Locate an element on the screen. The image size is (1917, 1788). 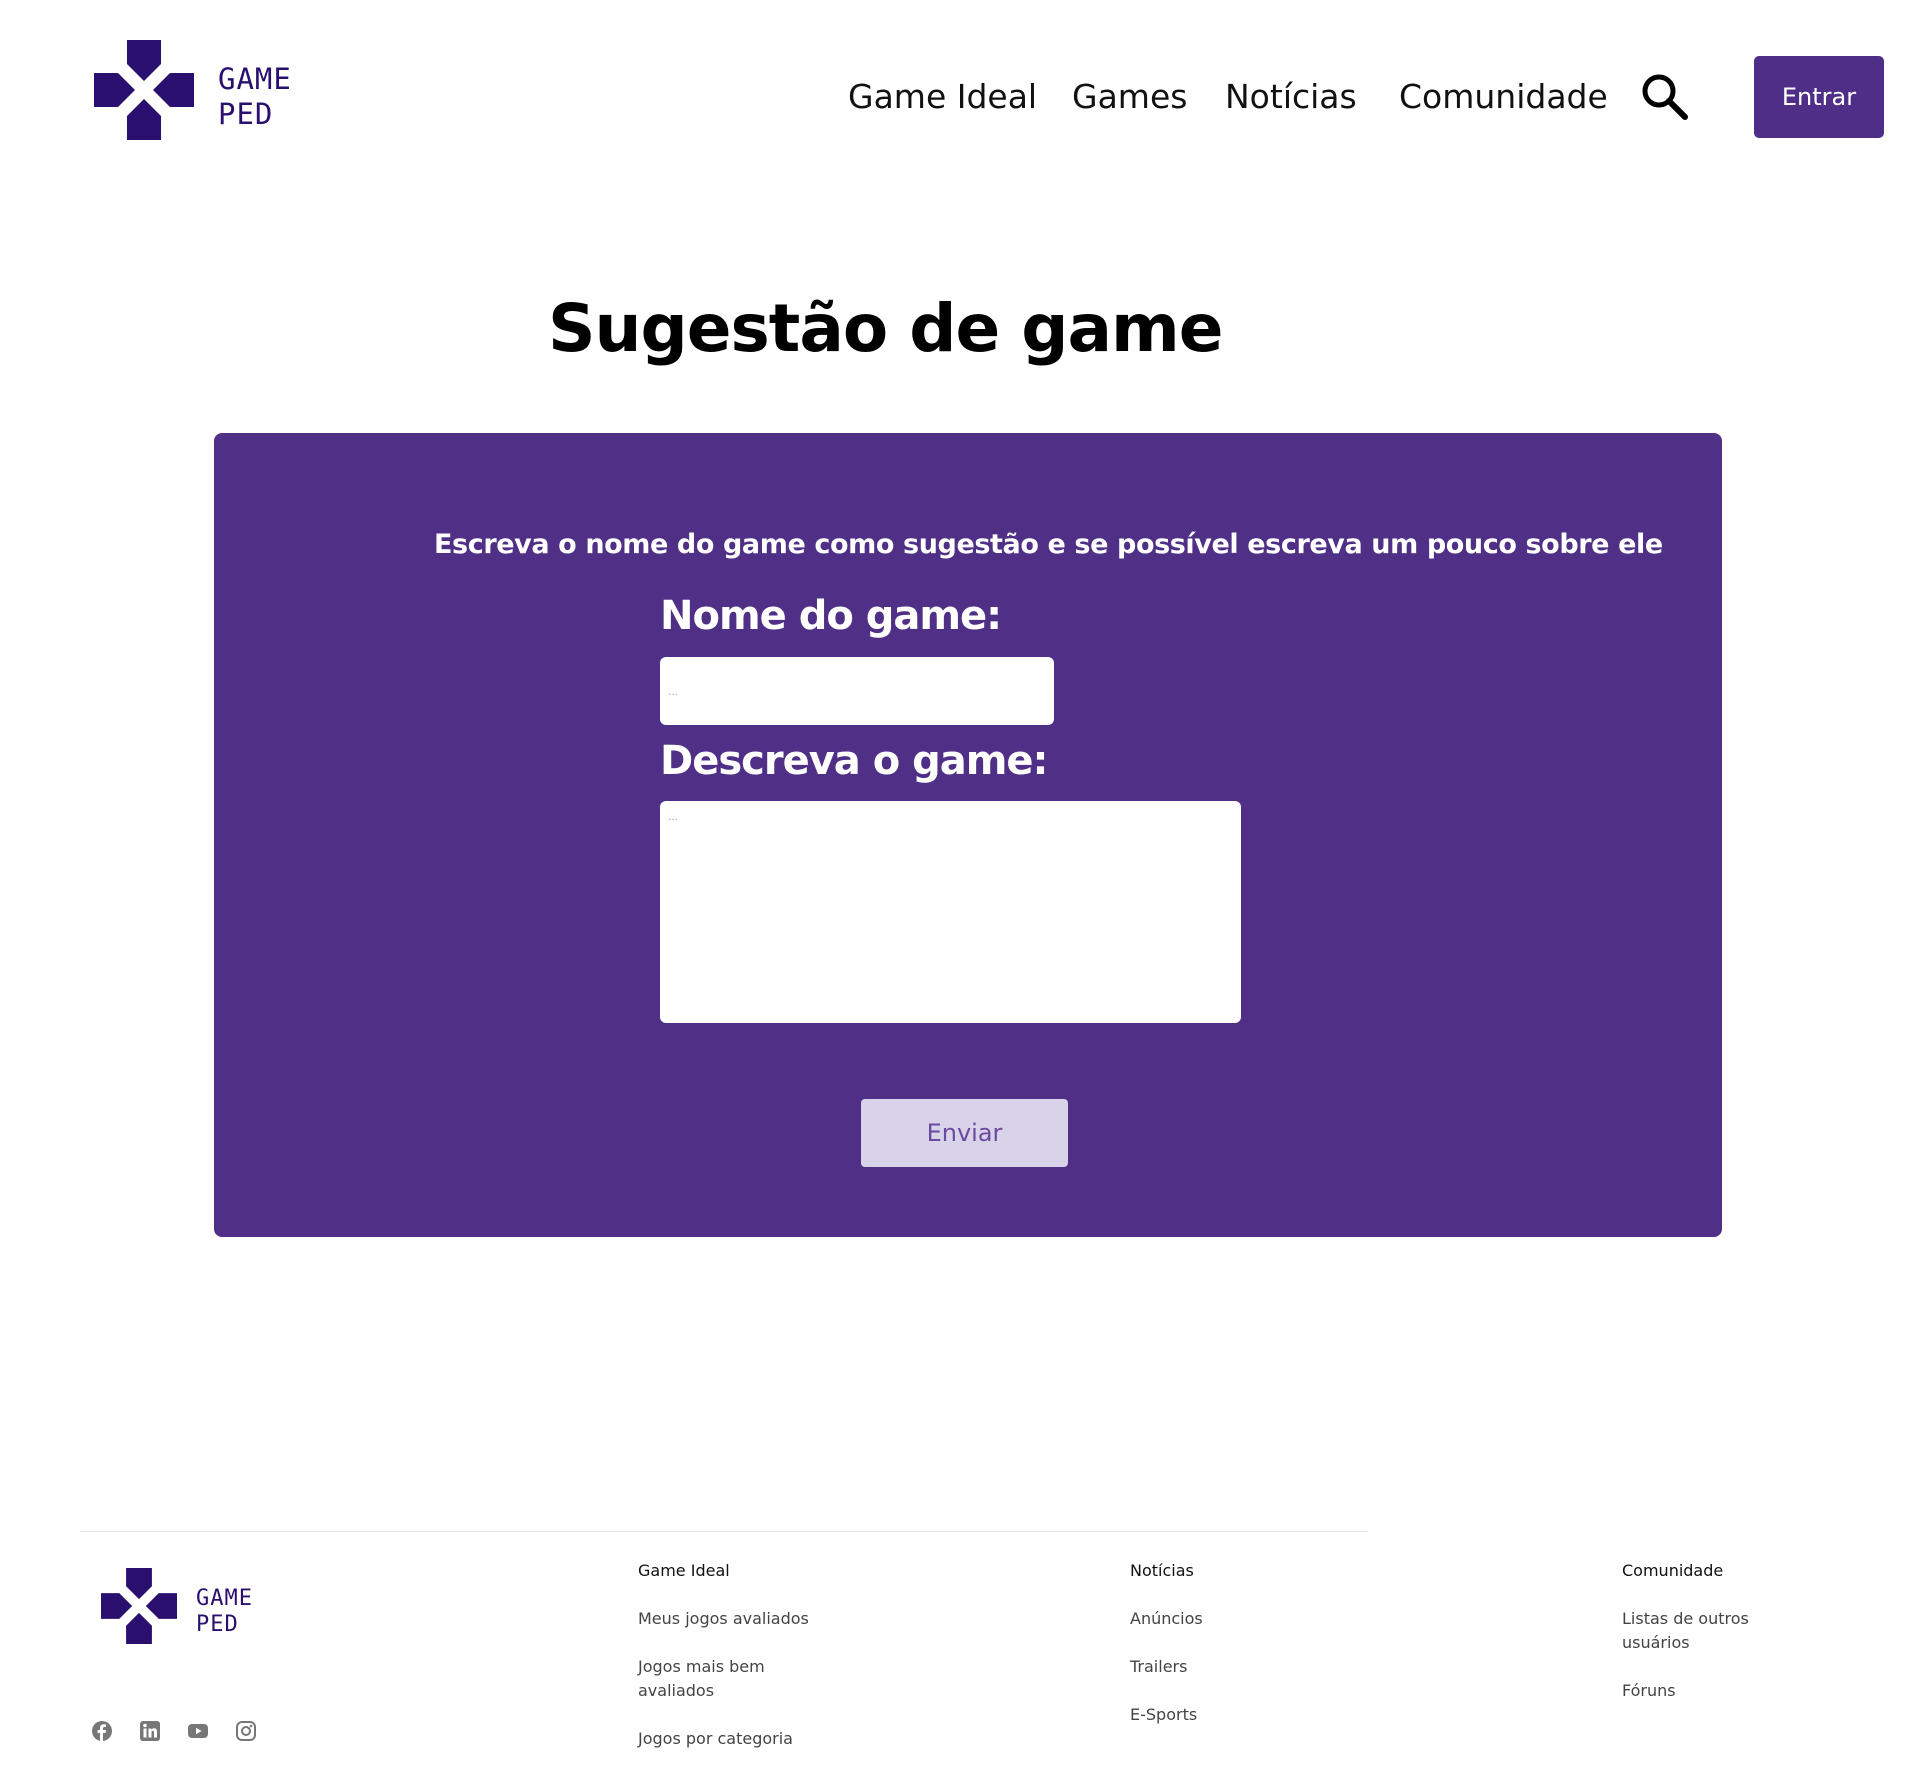
youtube-icon is located at coordinates (198, 1731).